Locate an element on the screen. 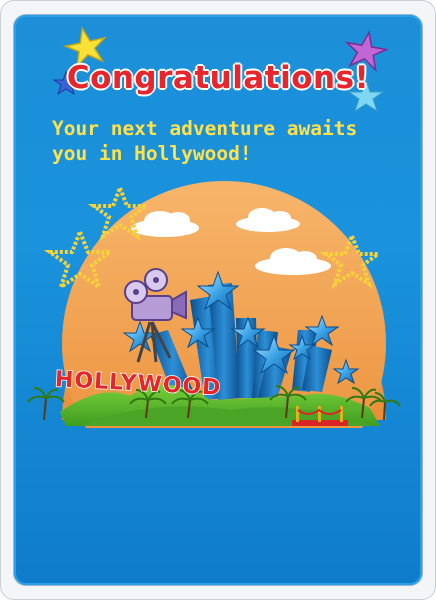 The image size is (436, 600). palm-tree-icon is located at coordinates (46, 404).